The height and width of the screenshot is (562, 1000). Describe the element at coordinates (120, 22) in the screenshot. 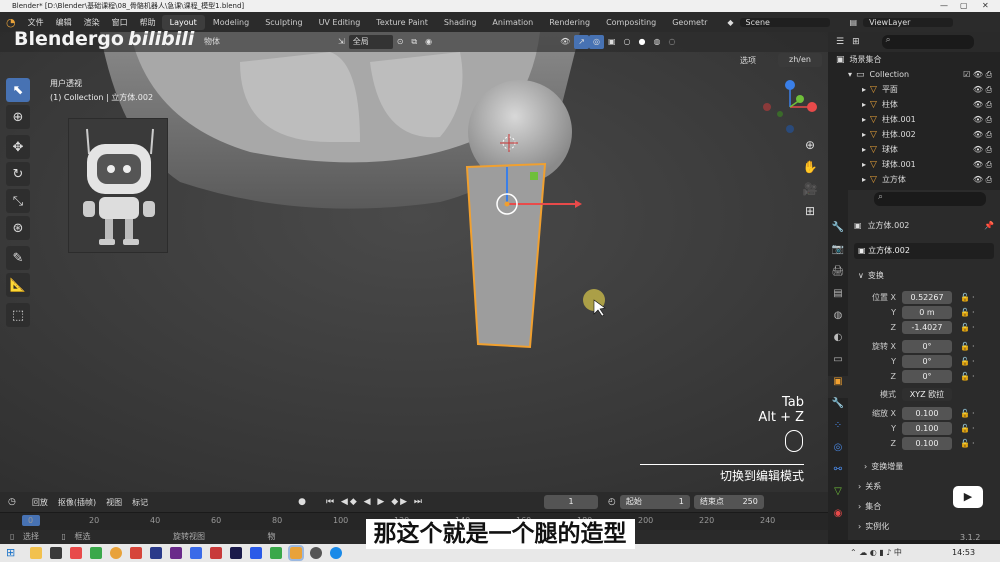

I see `menu-window: 窗口` at that location.